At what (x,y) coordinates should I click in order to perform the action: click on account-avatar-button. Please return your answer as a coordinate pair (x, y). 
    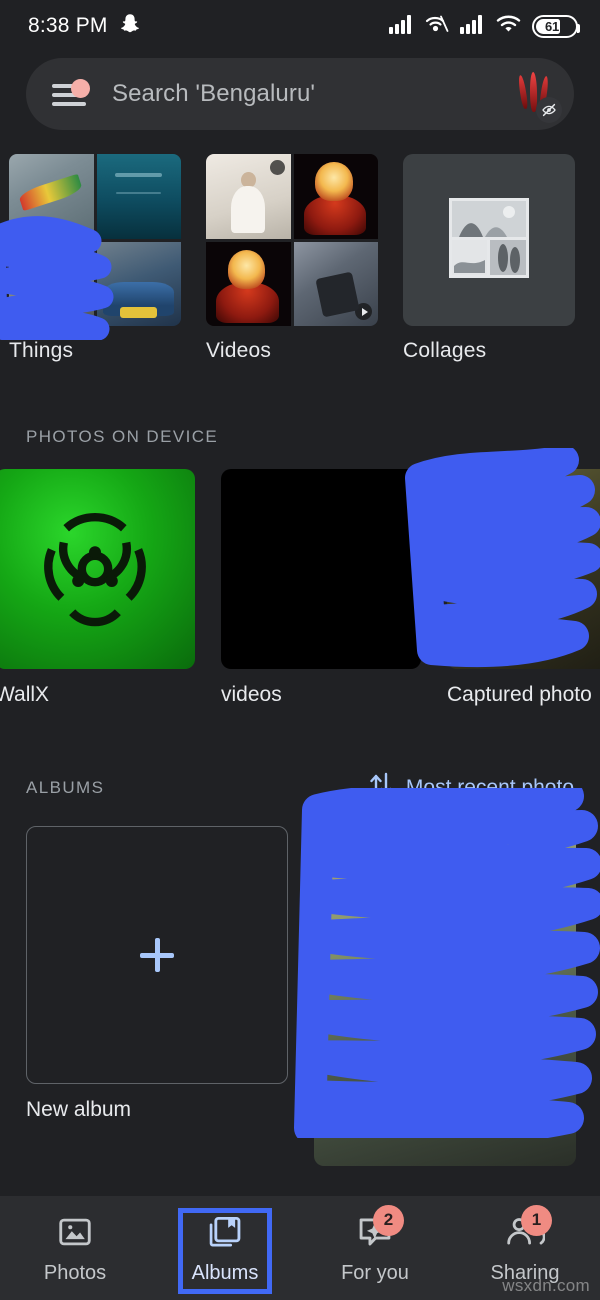
    Looking at the image, I should click on (534, 95).